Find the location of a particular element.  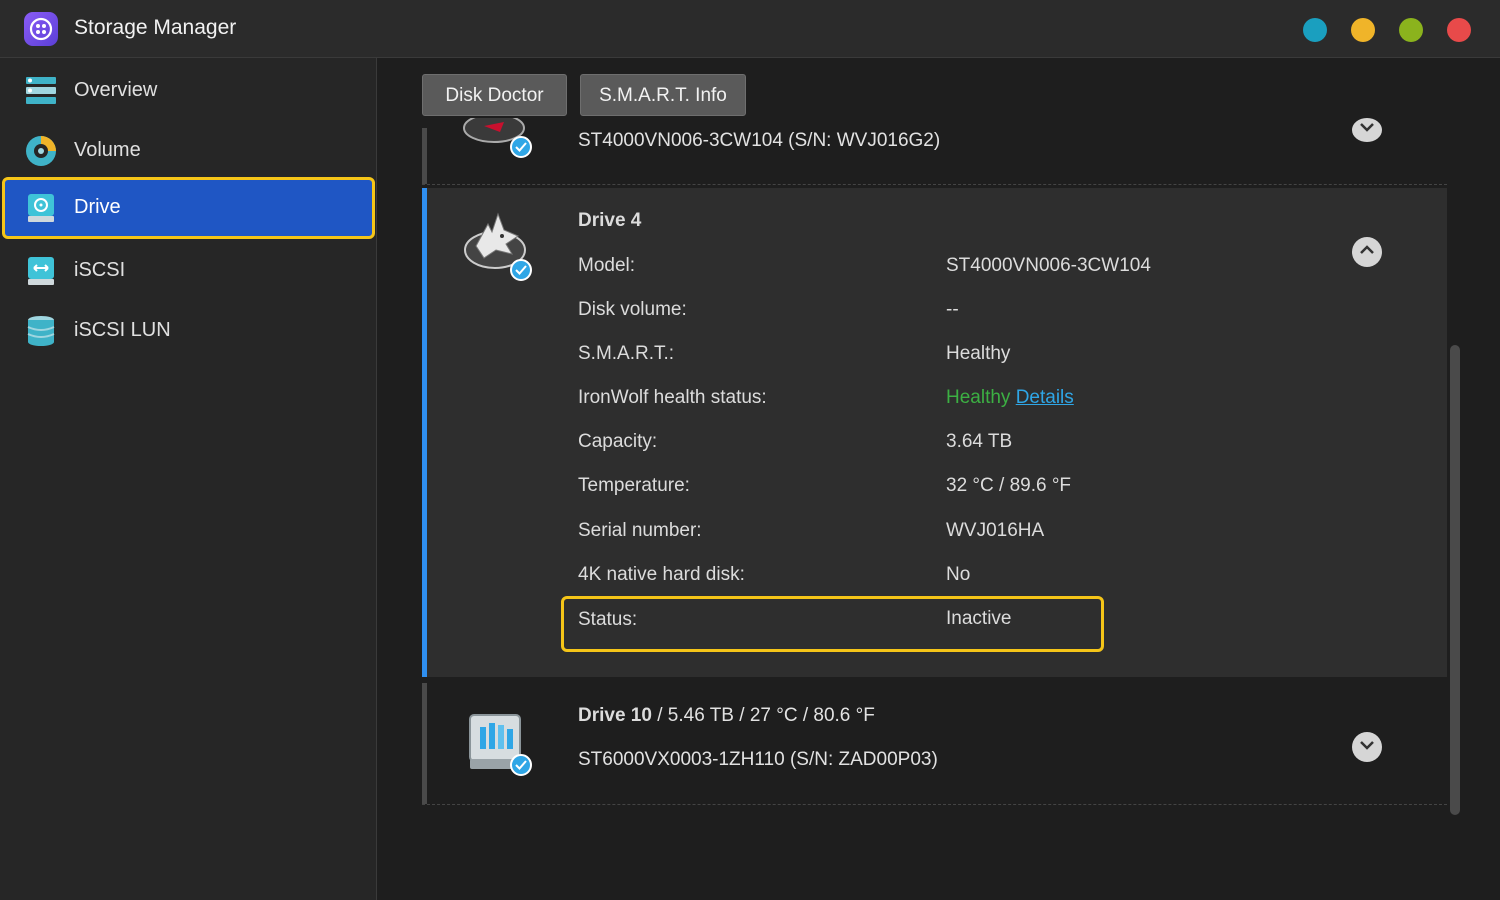

drive-summary: / 5.46 TB / 27 °C / 80.6 °F is located at coordinates (763, 715).